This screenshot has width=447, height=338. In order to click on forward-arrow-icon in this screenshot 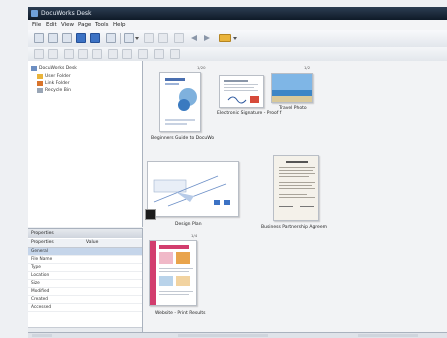, I will do `click(207, 38)`.